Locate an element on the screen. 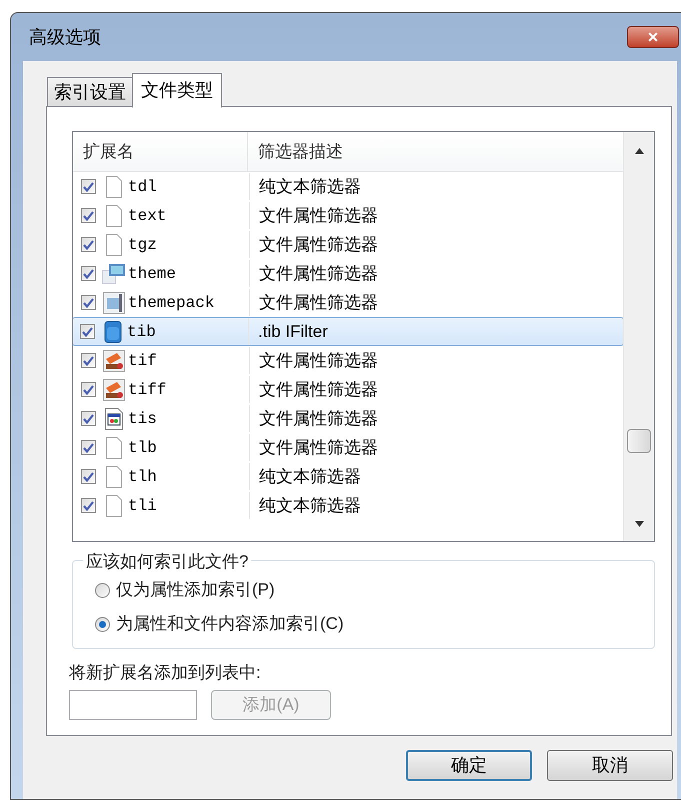 The image size is (681, 800). extension-text: tis is located at coordinates (142, 419).